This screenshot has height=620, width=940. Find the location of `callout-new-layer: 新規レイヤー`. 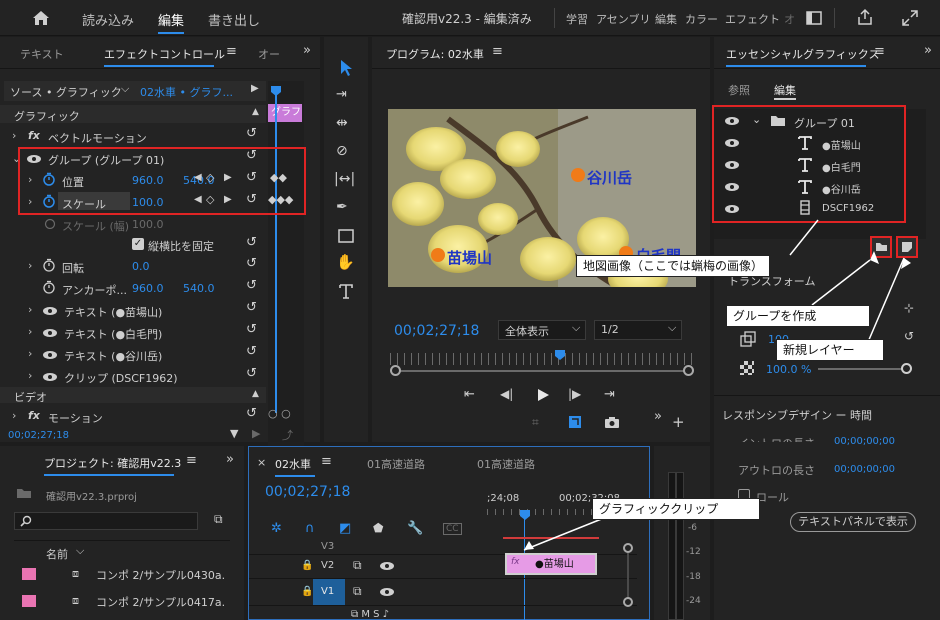

callout-new-layer: 新規レイヤー is located at coordinates (830, 350).